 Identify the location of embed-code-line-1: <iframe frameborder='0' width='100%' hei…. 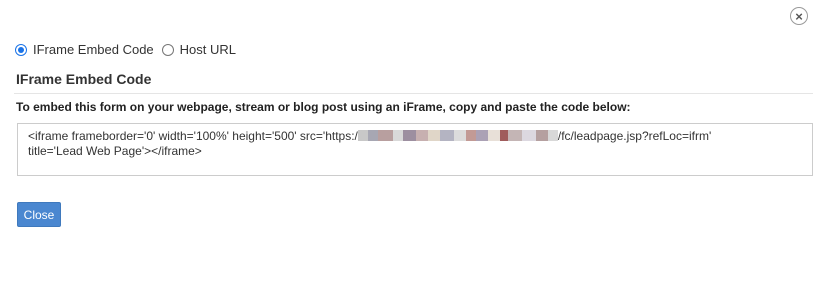
(415, 136).